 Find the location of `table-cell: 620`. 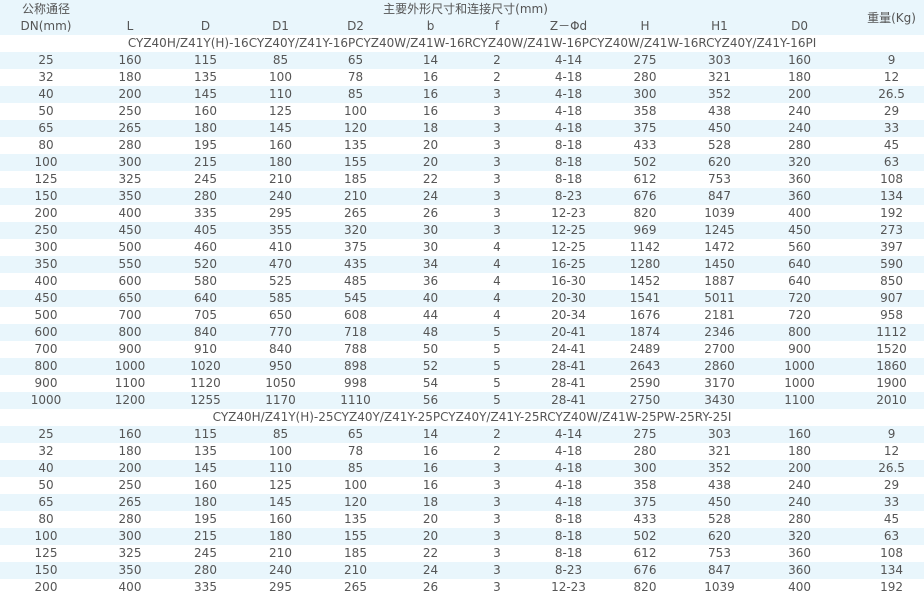

table-cell: 620 is located at coordinates (719, 162).